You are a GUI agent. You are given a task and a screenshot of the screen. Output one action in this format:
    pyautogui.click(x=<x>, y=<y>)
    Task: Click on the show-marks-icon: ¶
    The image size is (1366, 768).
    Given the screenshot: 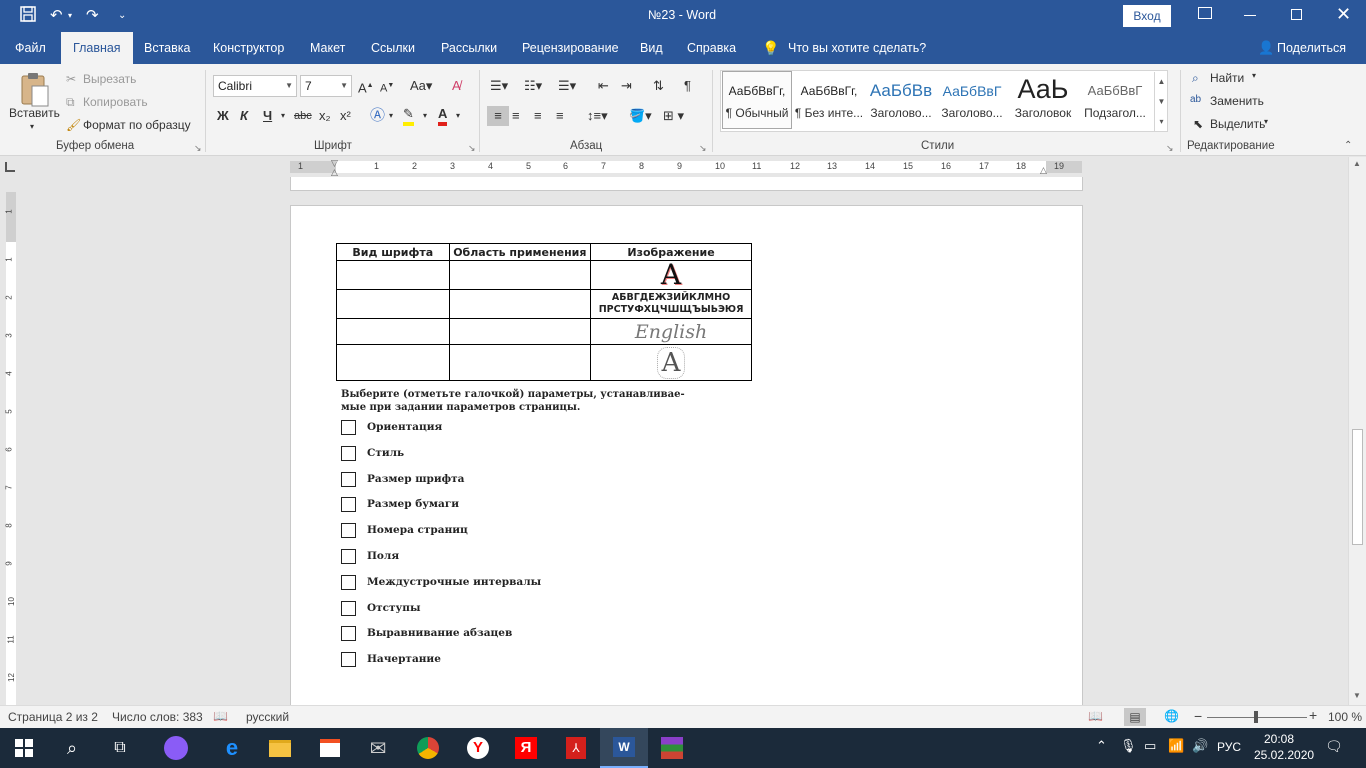 What is the action you would take?
    pyautogui.click(x=687, y=86)
    